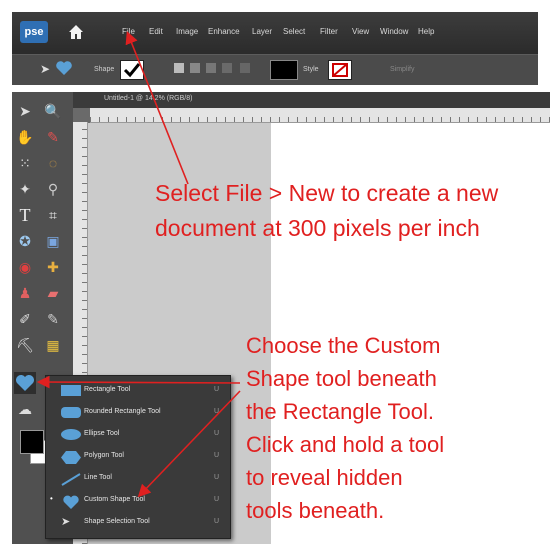  Describe the element at coordinates (122, 411) in the screenshot. I see `flyout-item-label: Rounded Rectangle Tool` at that location.